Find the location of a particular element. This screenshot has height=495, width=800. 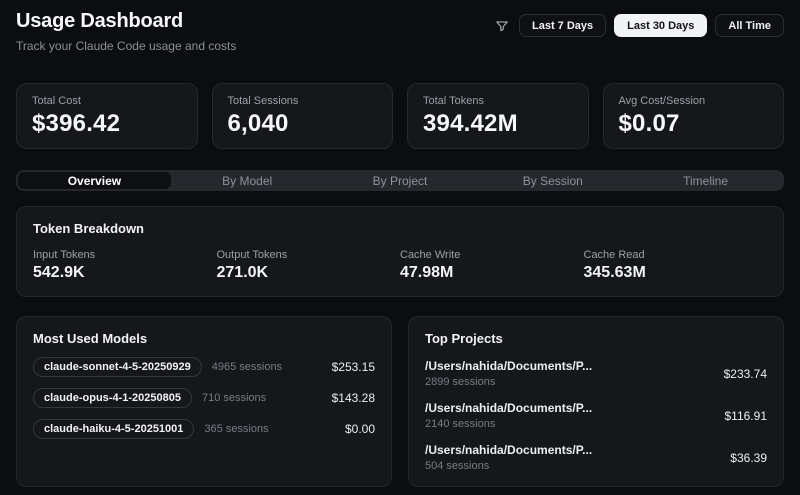

model-cost: $253.15 is located at coordinates (353, 367).